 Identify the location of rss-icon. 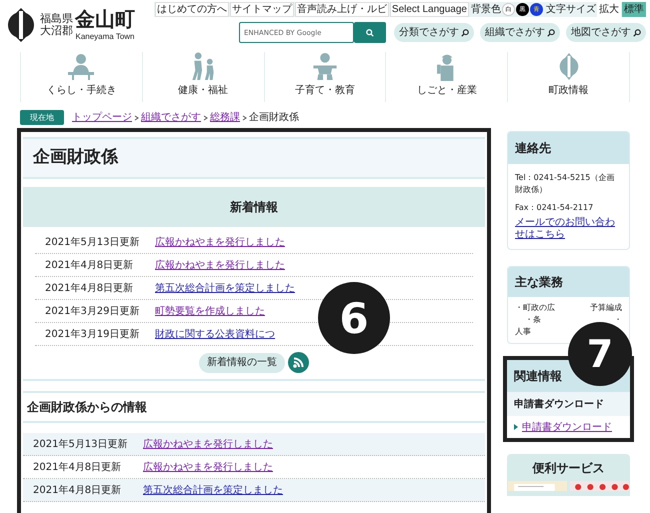
(298, 362).